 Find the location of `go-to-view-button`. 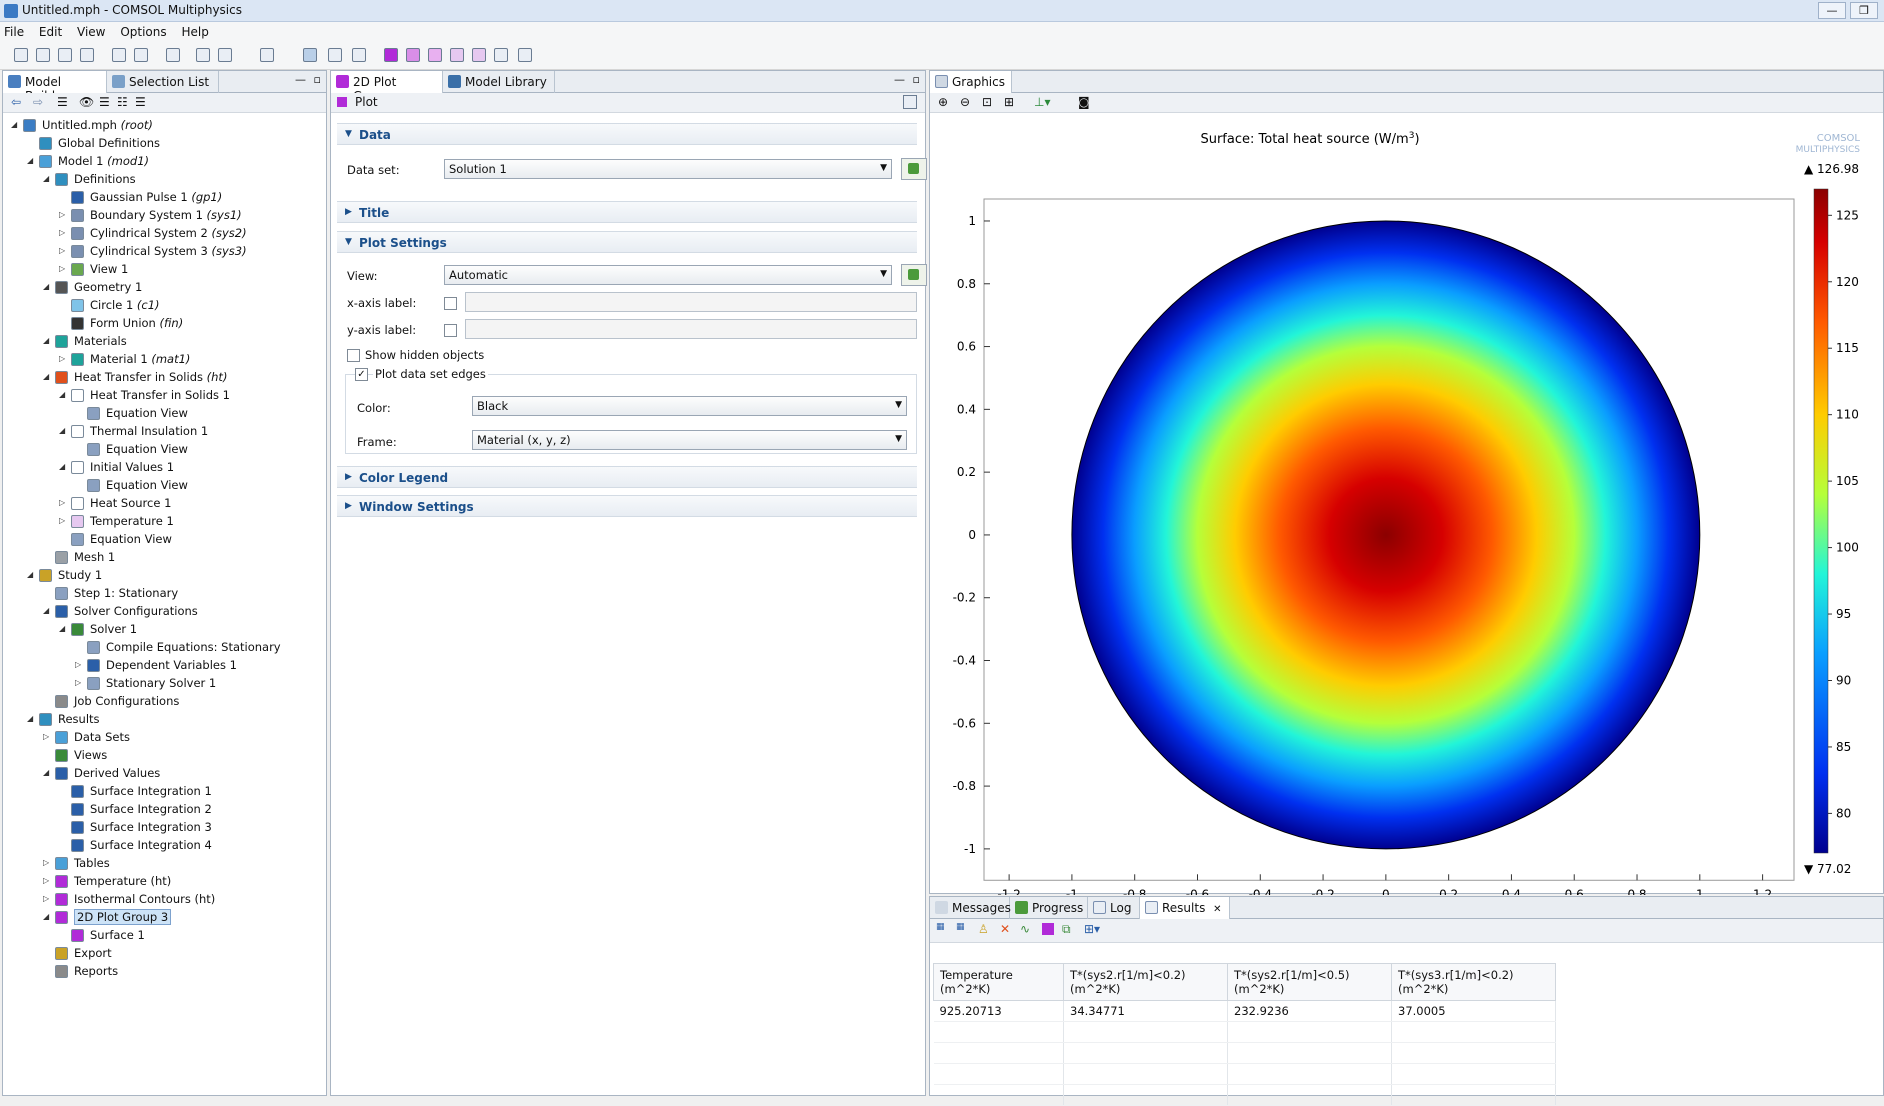

go-to-view-button is located at coordinates (914, 275).